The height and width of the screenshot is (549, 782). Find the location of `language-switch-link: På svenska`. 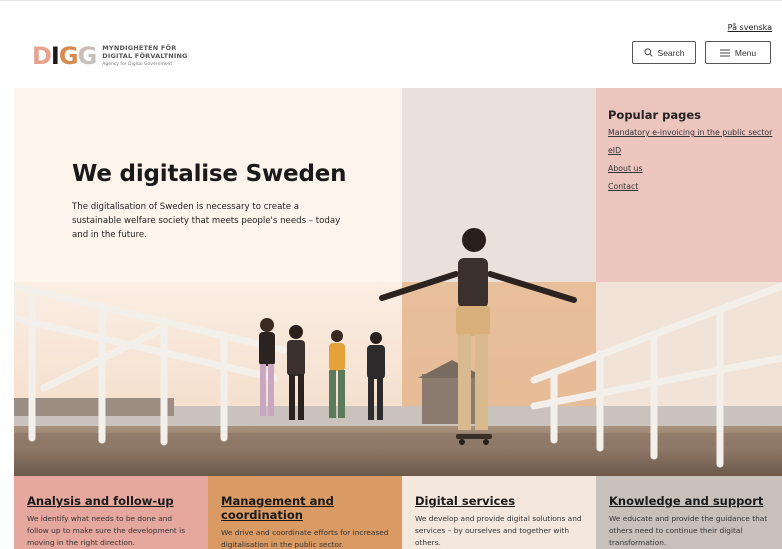

language-switch-link: På svenska is located at coordinates (750, 27).